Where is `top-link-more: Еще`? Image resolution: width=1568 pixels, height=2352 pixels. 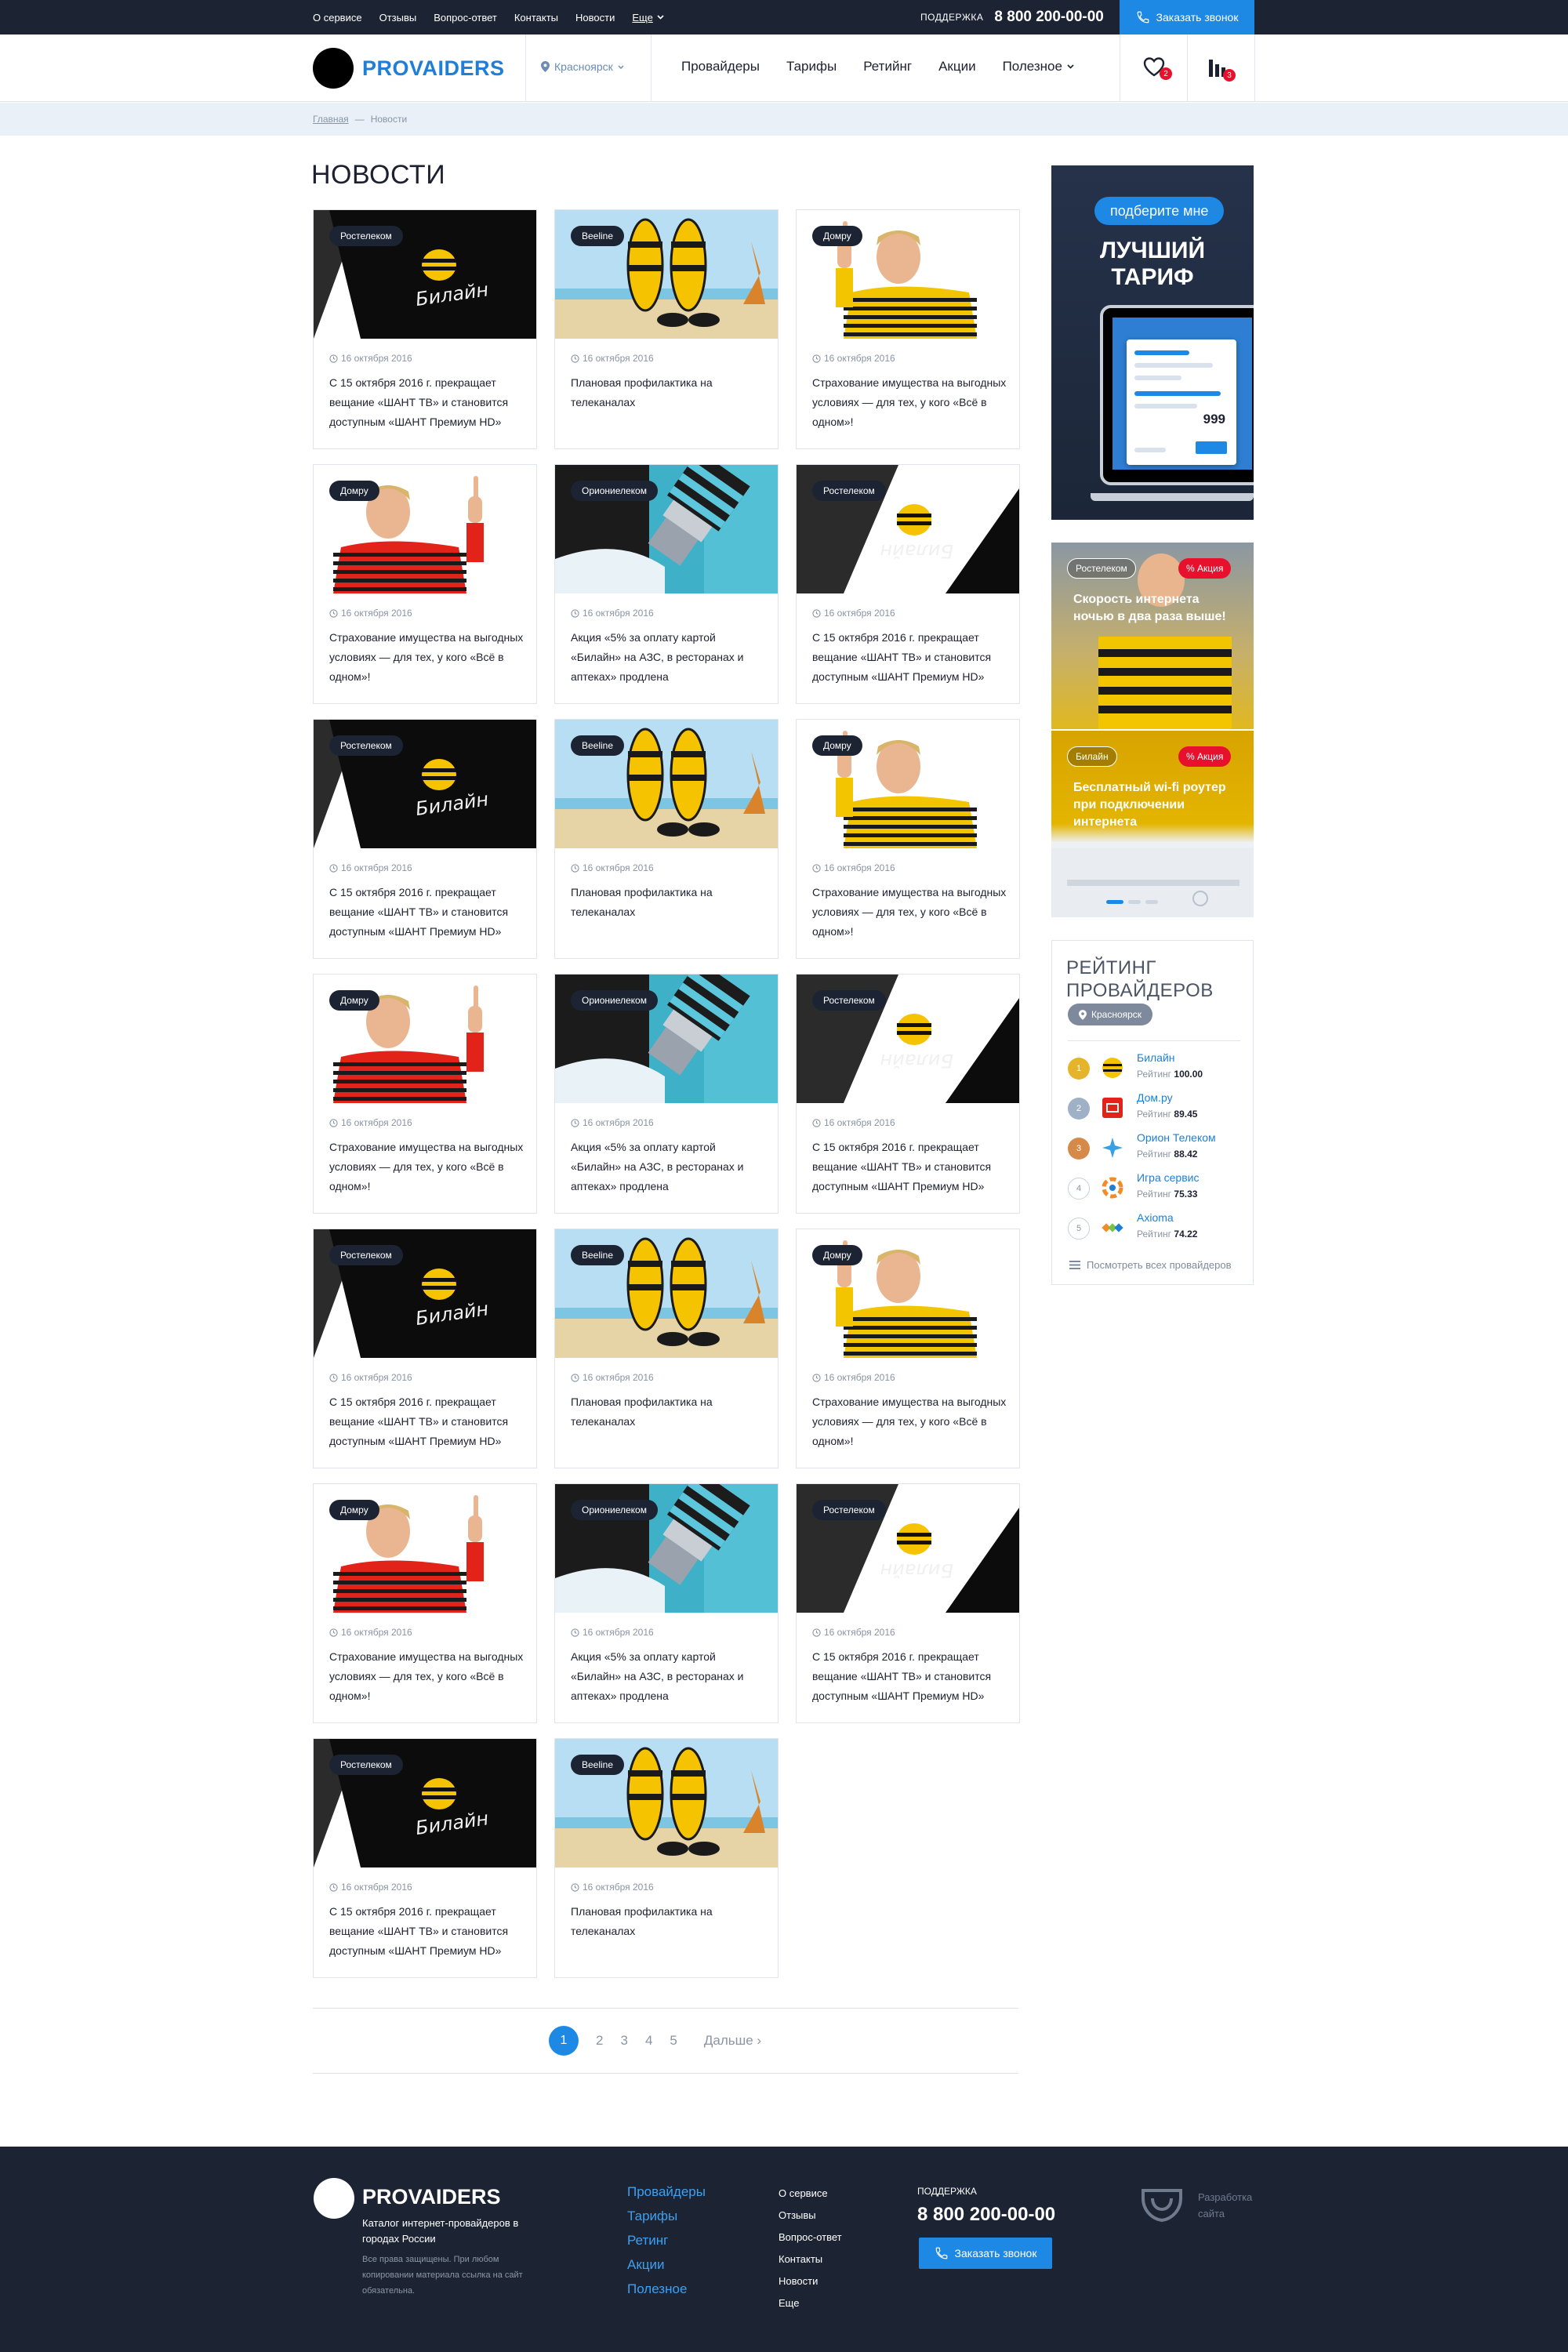 top-link-more: Еще is located at coordinates (648, 18).